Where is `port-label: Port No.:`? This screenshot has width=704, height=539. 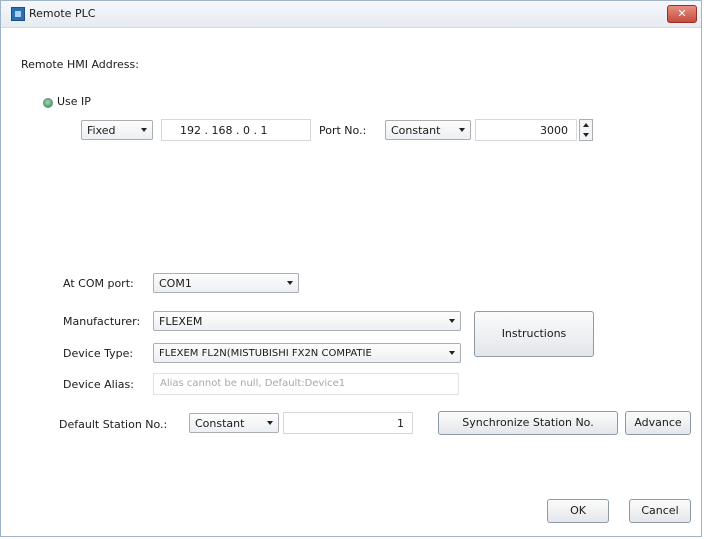
port-label: Port No.: is located at coordinates (343, 130).